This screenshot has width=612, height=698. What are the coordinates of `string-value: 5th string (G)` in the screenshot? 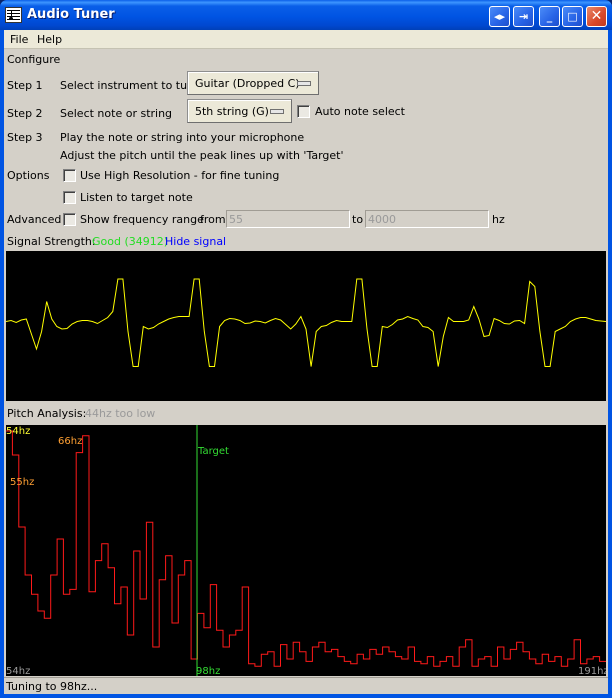 It's located at (232, 111).